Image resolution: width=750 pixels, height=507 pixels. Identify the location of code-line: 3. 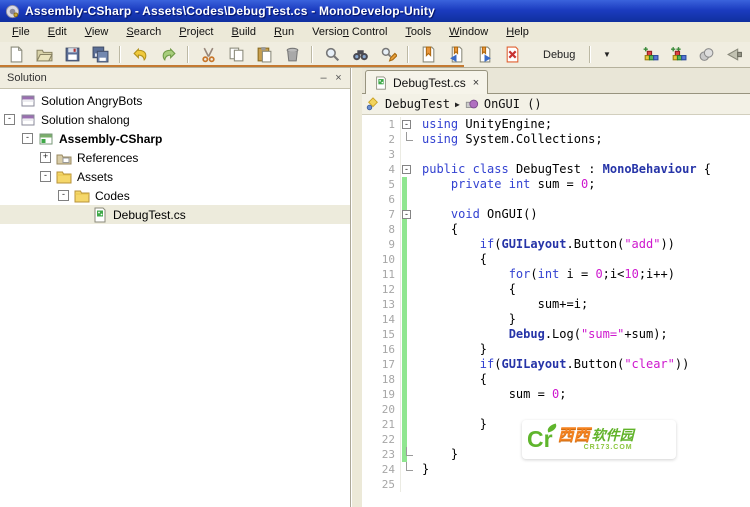
(556, 154).